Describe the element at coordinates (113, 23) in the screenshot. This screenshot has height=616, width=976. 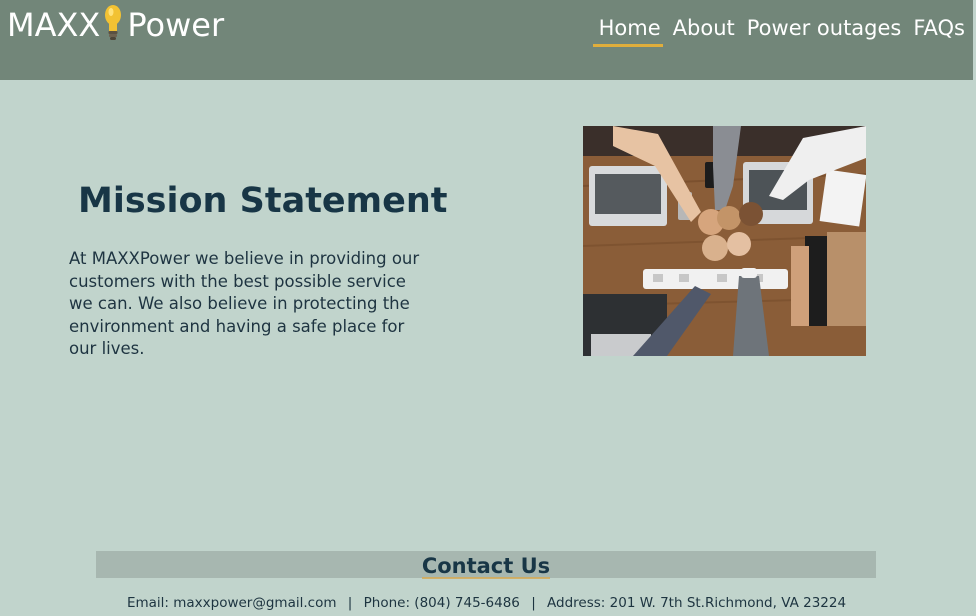
I see `lightbulb-icon` at that location.